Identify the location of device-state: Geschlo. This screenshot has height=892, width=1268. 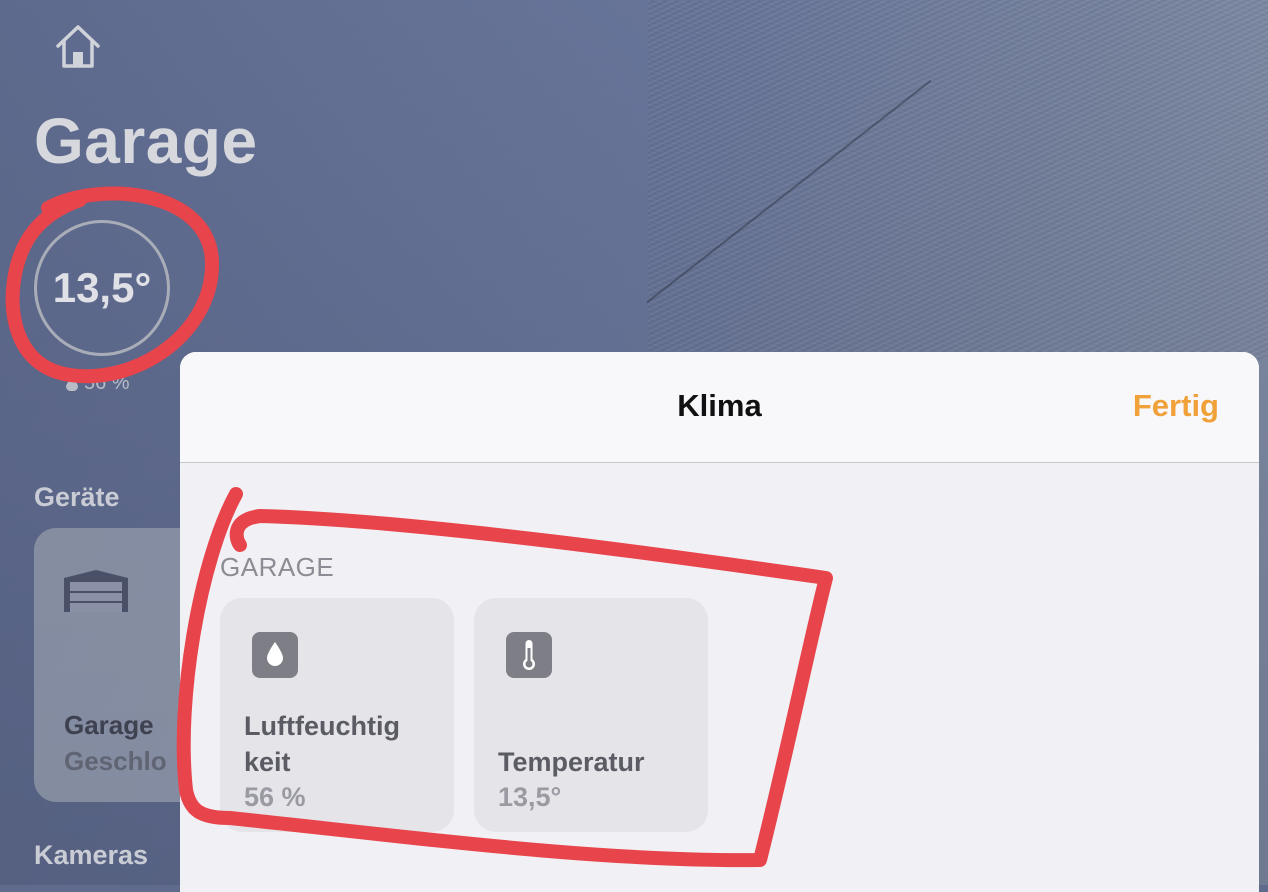
(115, 761).